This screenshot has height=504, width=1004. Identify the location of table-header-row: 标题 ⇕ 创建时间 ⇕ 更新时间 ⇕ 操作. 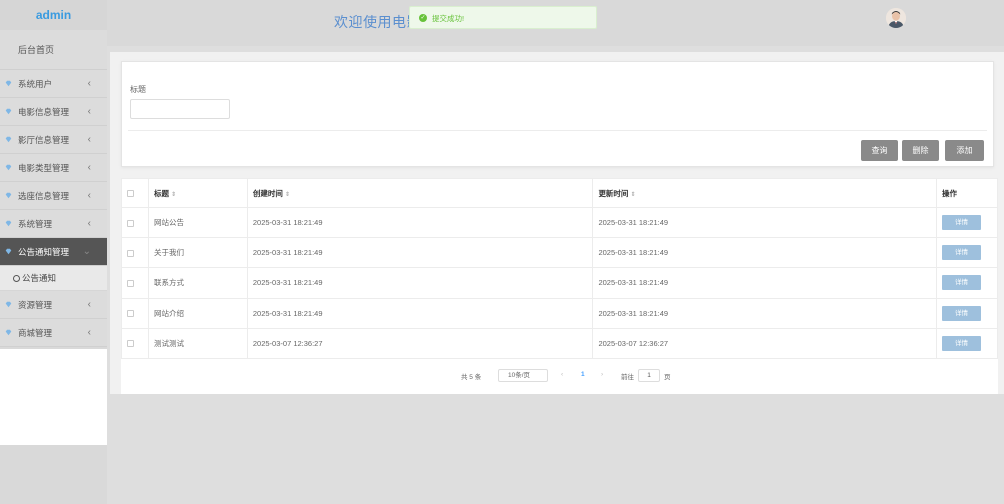
(559, 193).